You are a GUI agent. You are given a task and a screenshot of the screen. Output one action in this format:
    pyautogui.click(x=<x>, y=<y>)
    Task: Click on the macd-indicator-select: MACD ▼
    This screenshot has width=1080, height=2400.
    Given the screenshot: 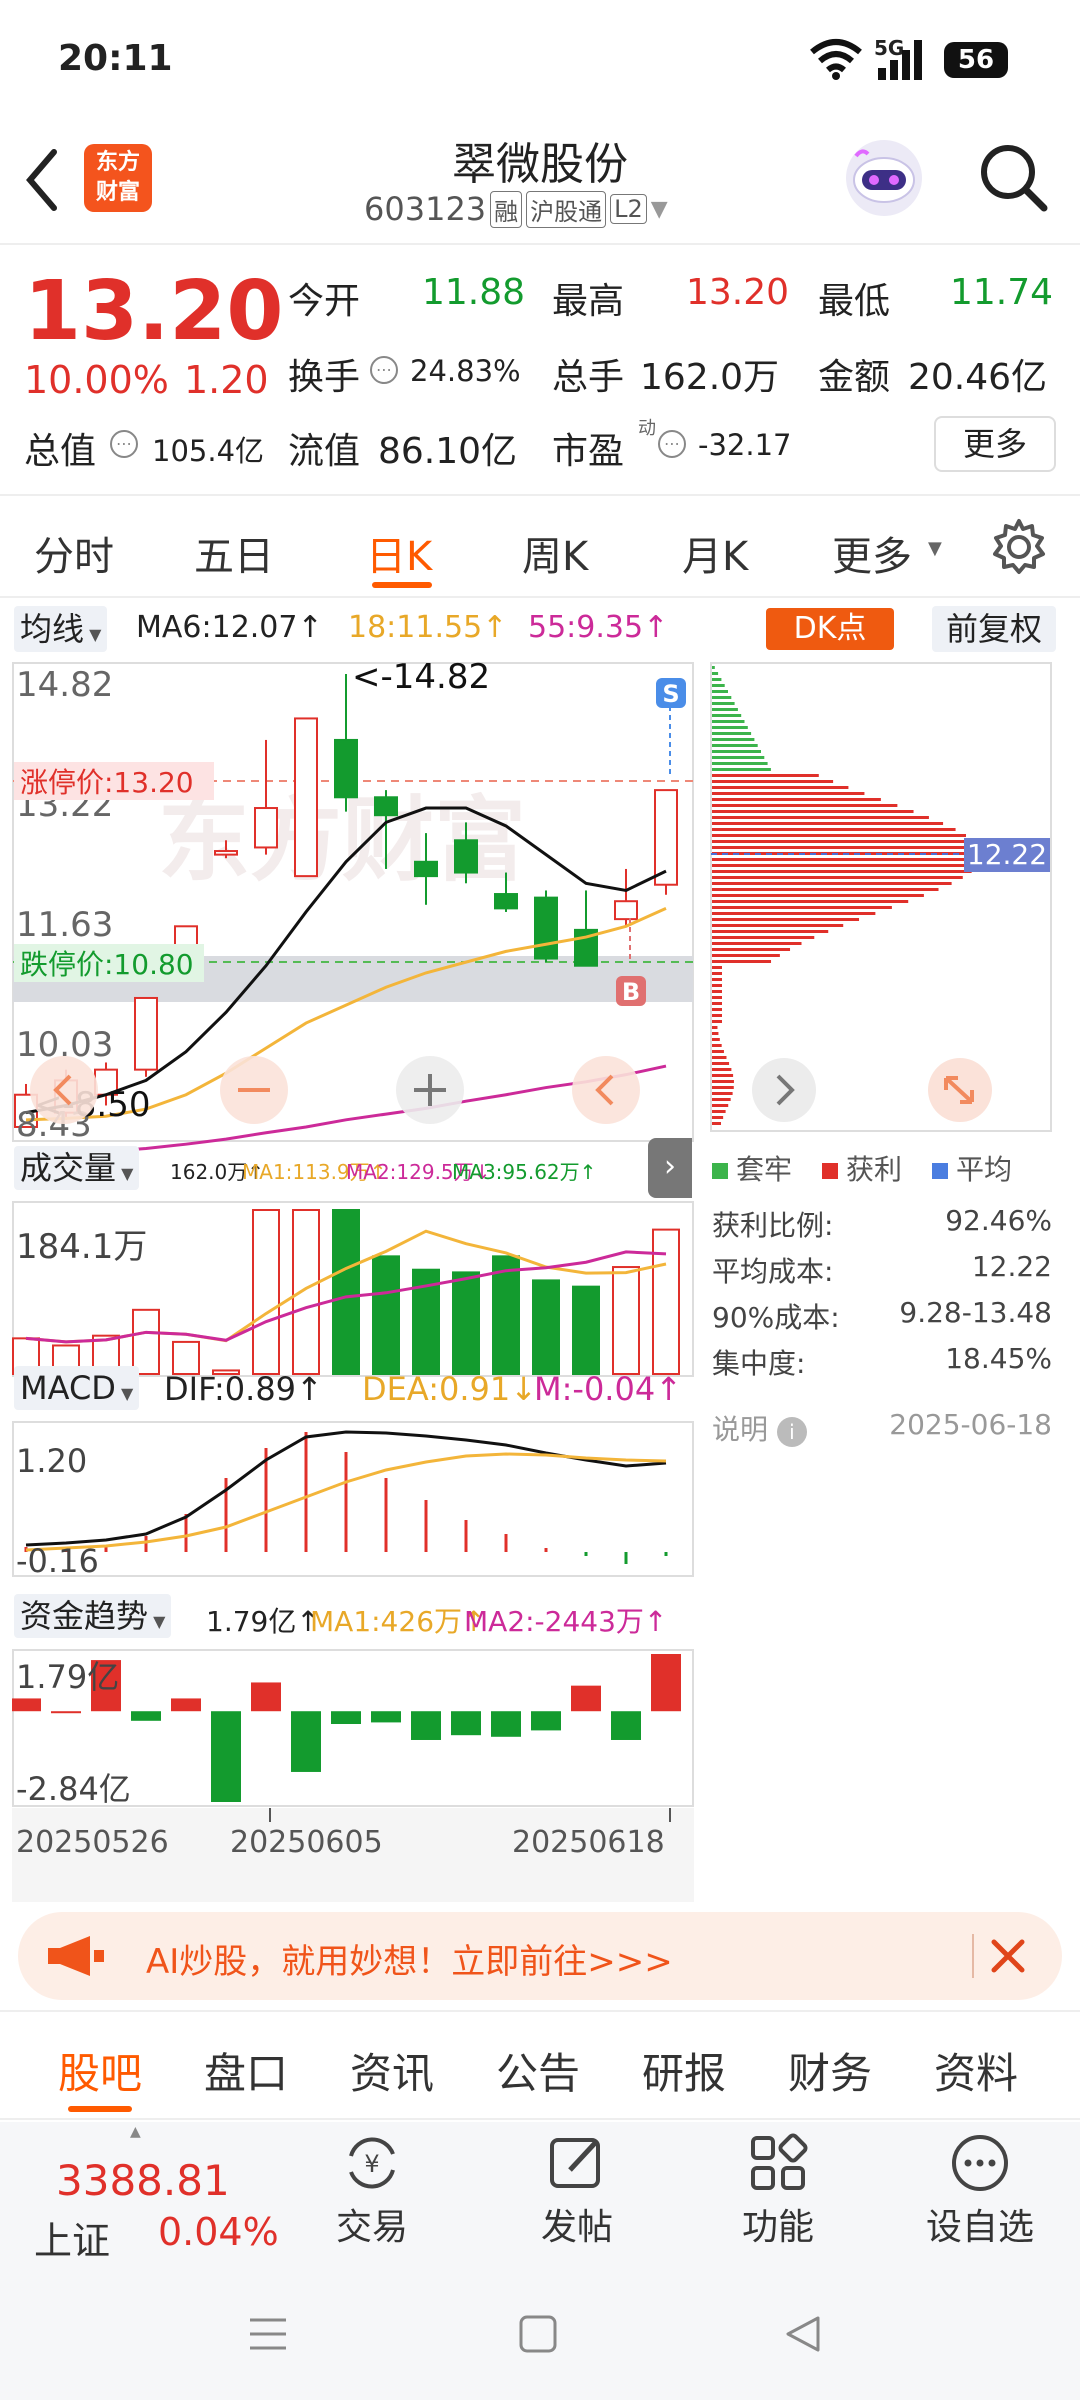 What is the action you would take?
    pyautogui.click(x=77, y=1388)
    